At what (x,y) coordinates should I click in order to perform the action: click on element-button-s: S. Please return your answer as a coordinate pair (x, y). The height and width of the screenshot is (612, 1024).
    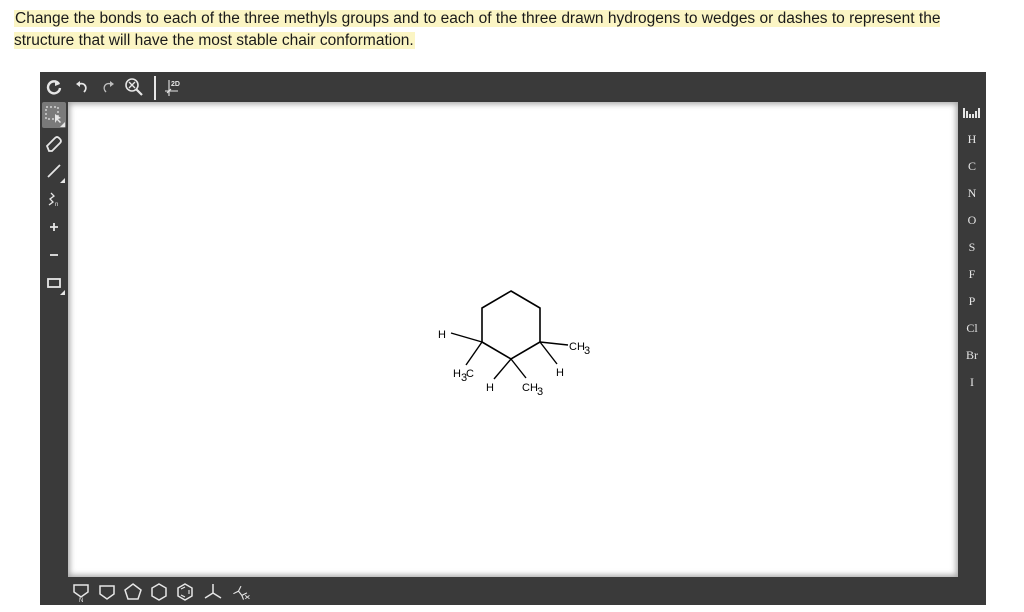
    Looking at the image, I should click on (972, 247).